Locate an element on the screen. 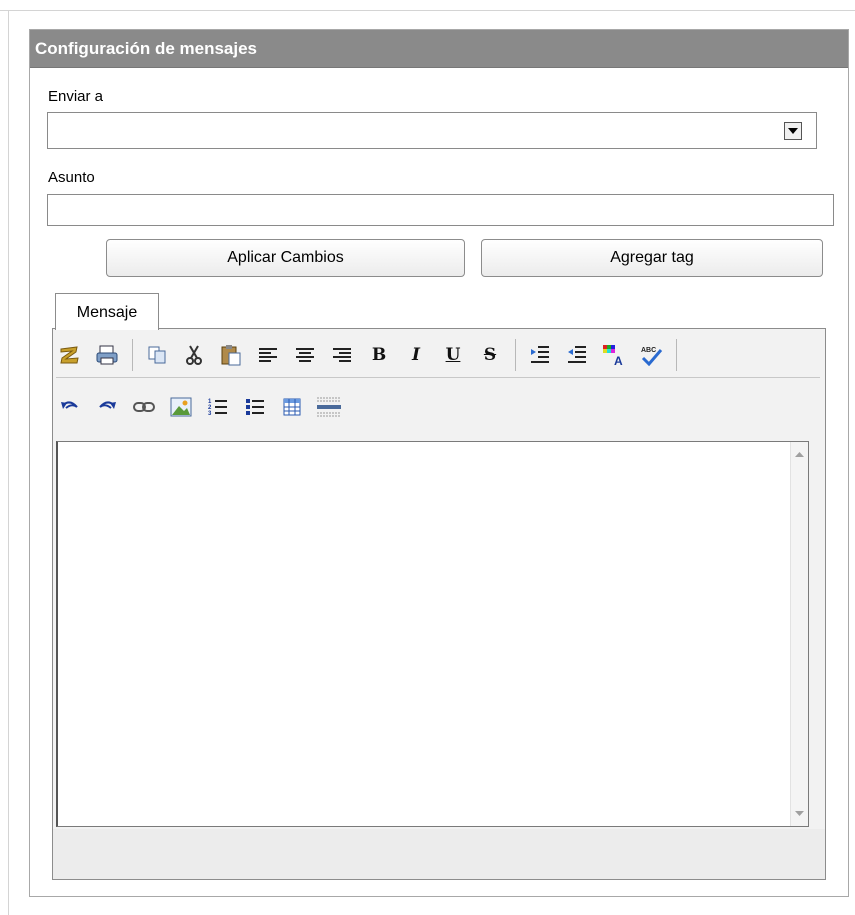 The image size is (855, 915). undo-icon is located at coordinates (70, 407).